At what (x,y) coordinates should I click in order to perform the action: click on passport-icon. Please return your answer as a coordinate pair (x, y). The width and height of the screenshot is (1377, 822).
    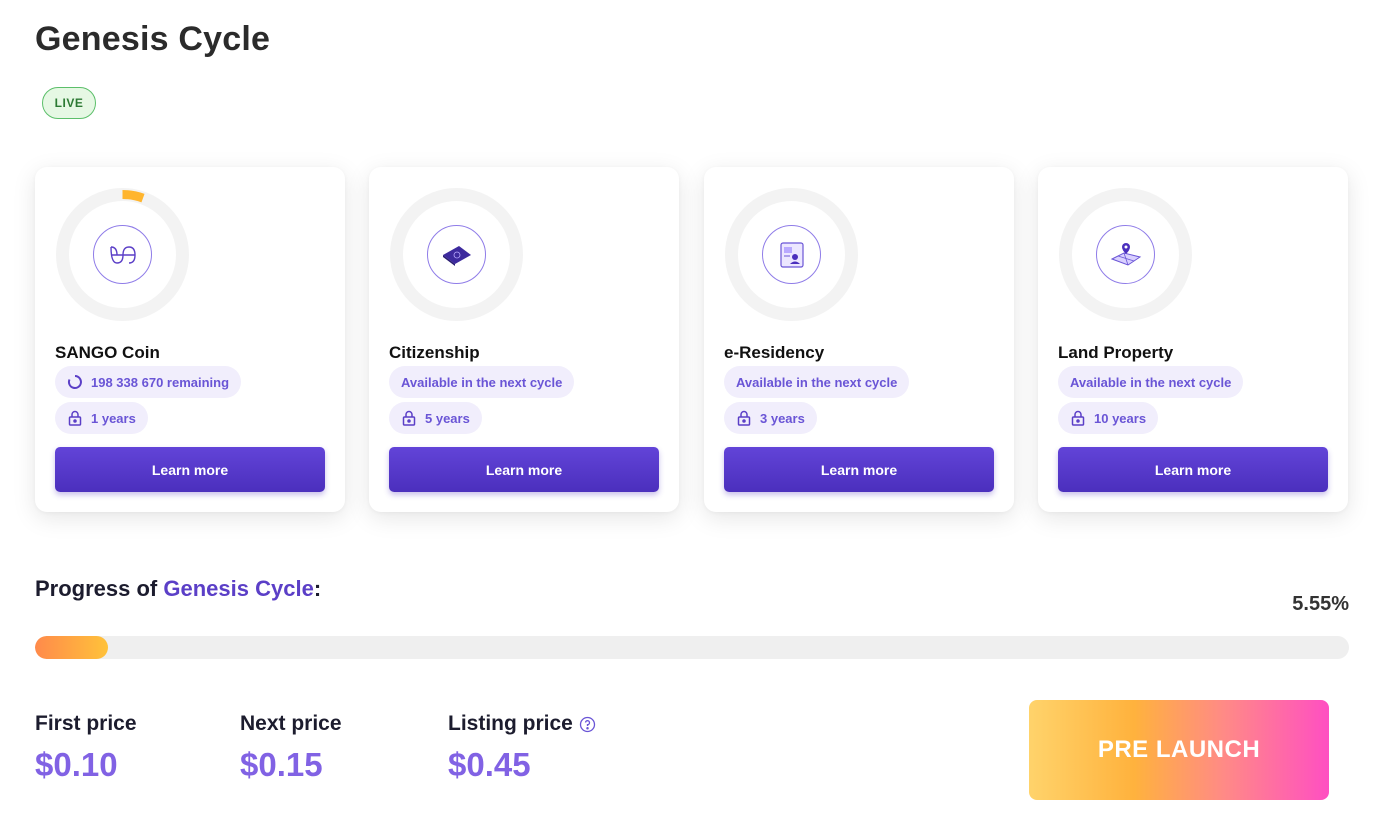
    Looking at the image, I should click on (456, 254).